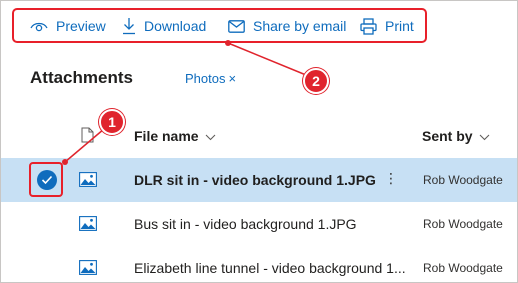 This screenshot has height=283, width=518. I want to click on sent-by-header-label: Sent by, so click(447, 136).